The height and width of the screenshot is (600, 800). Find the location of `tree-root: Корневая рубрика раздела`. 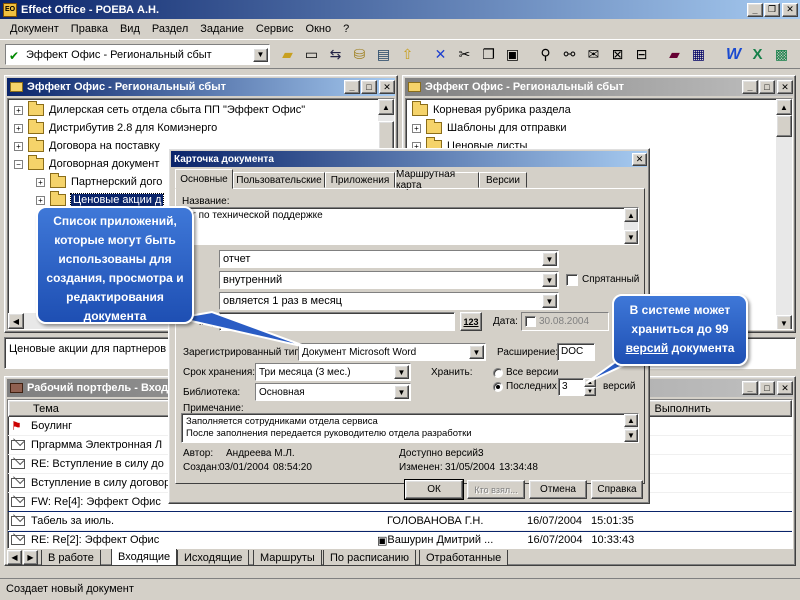

tree-root: Корневая рубрика раздела is located at coordinates (602, 110).